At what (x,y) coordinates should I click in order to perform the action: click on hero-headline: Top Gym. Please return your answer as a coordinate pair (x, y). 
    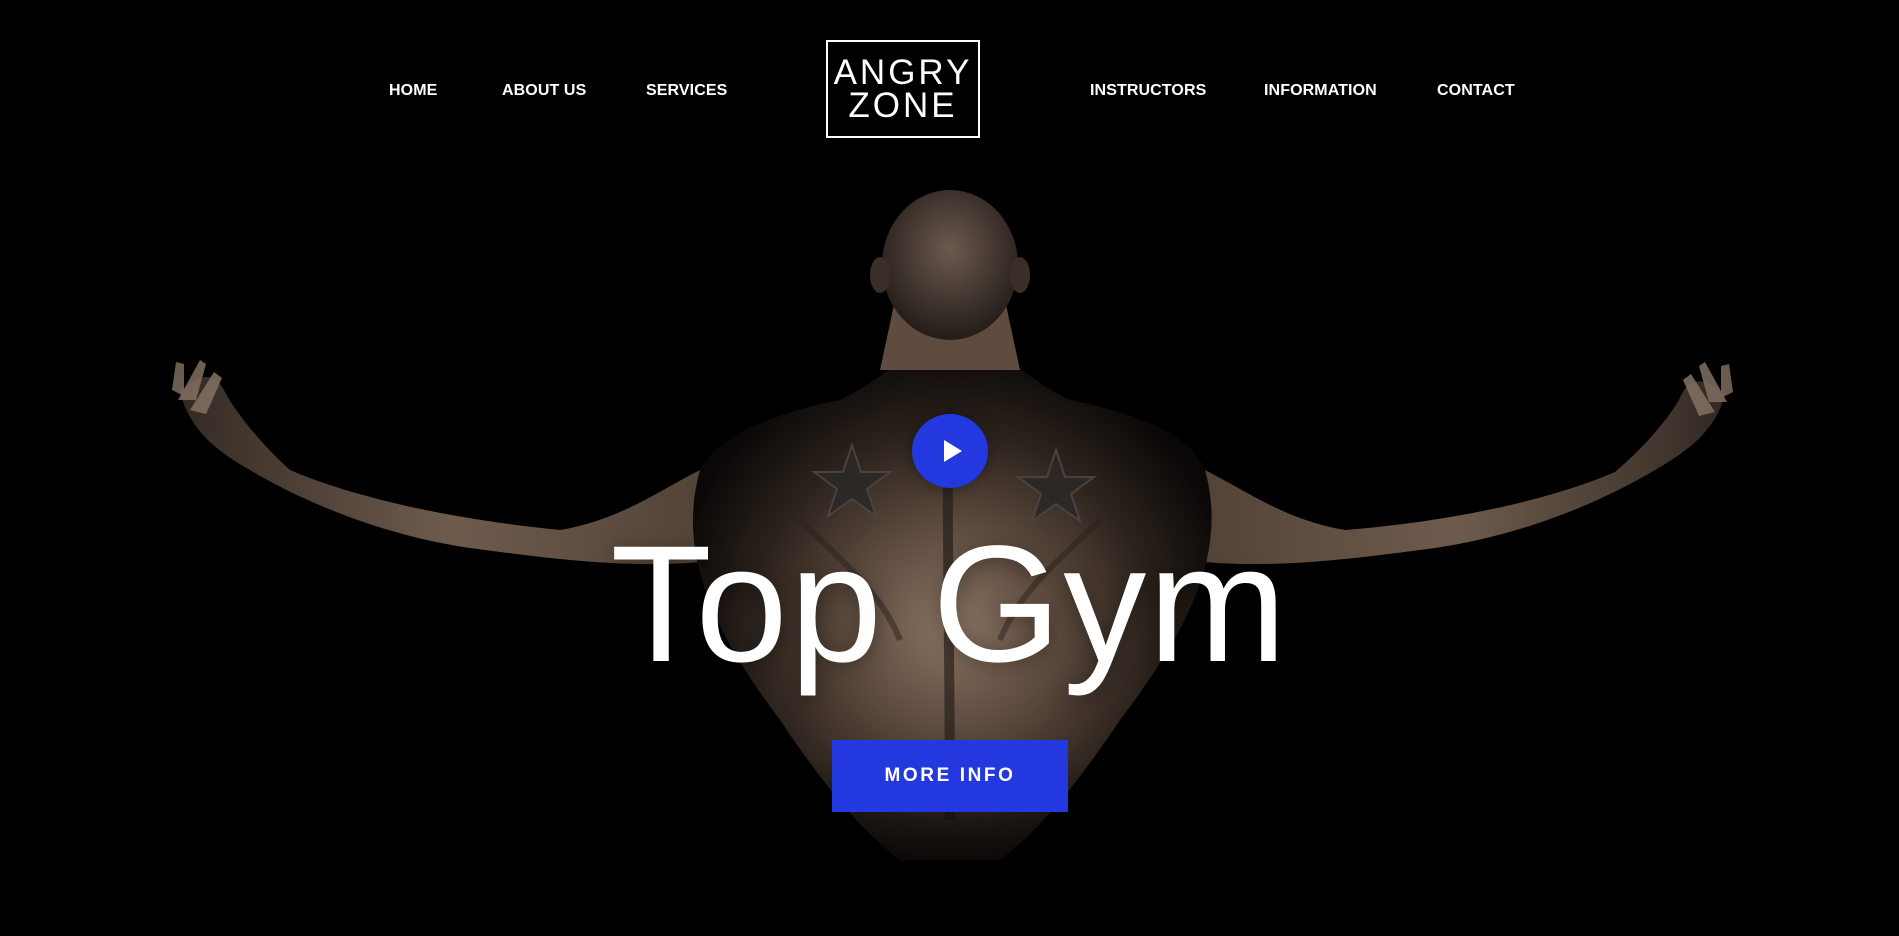
    Looking at the image, I should click on (949, 604).